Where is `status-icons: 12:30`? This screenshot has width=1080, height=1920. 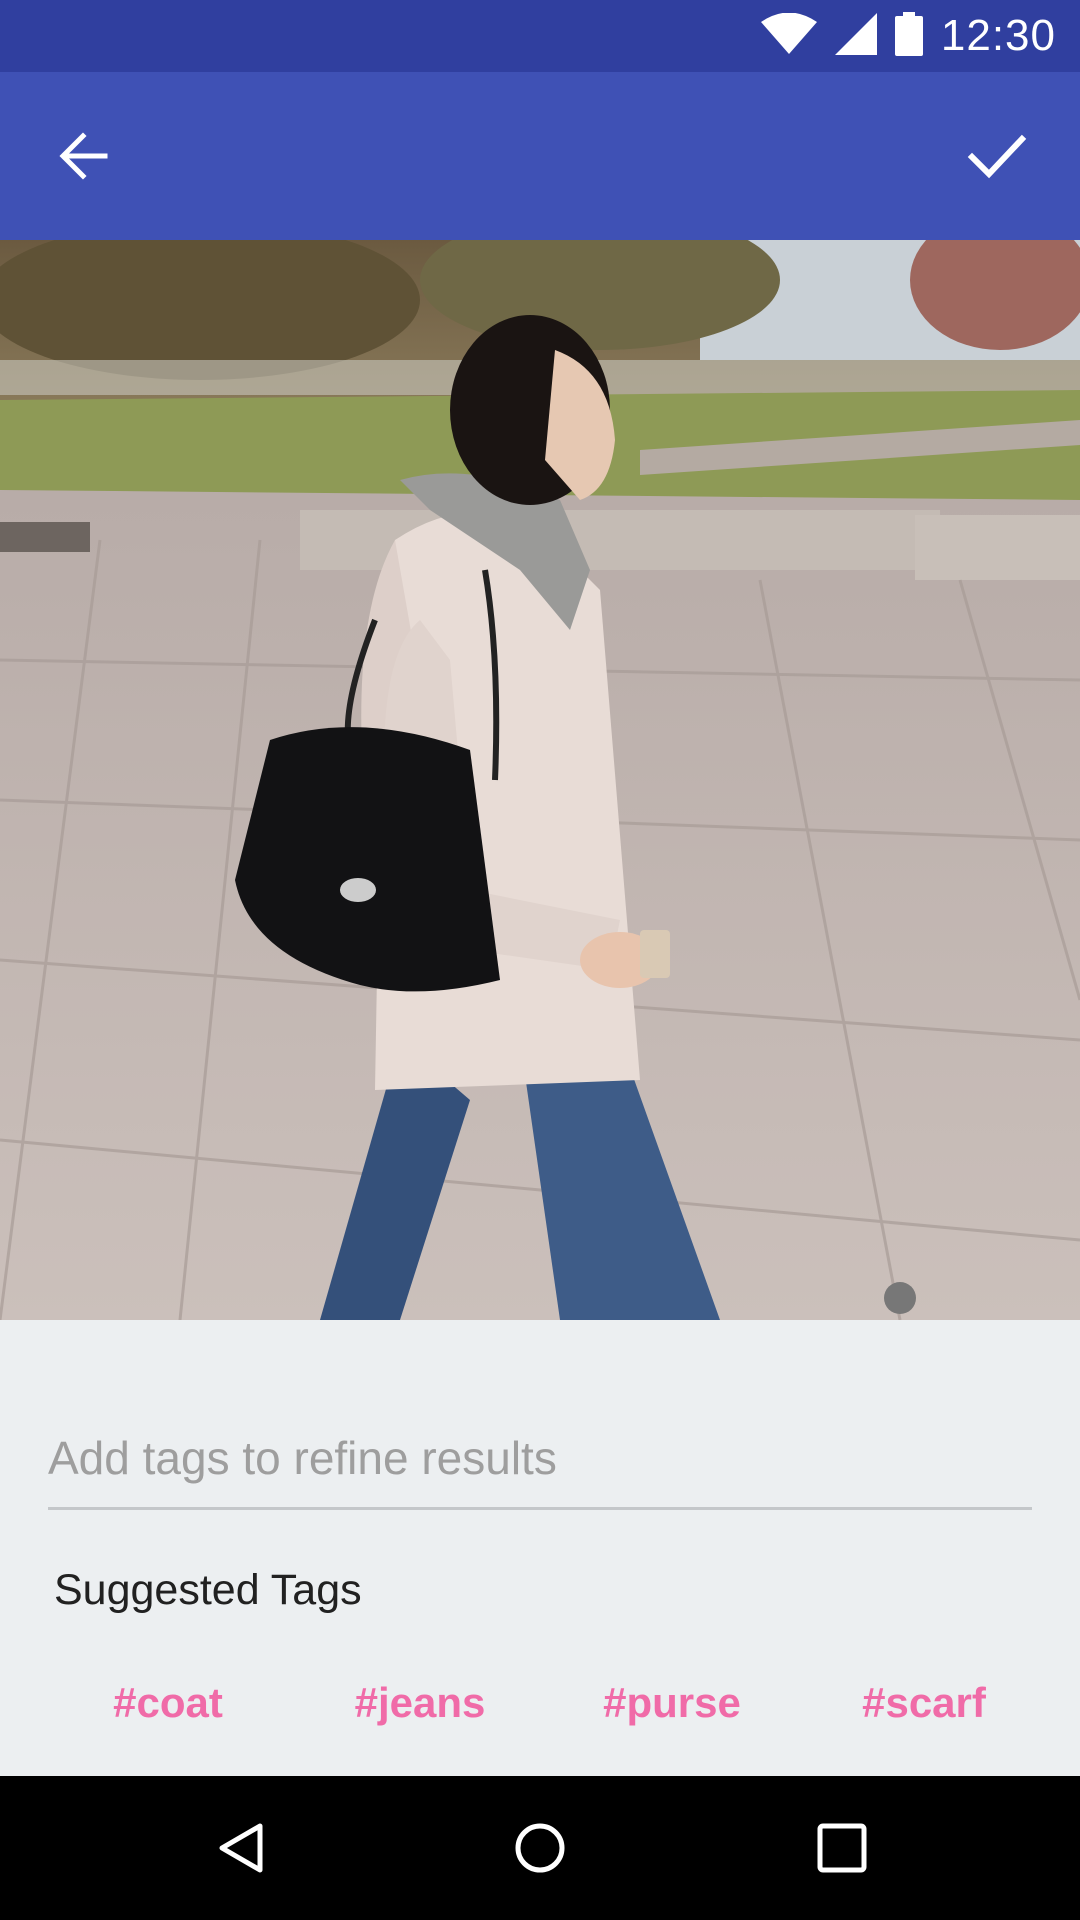 status-icons: 12:30 is located at coordinates (908, 36).